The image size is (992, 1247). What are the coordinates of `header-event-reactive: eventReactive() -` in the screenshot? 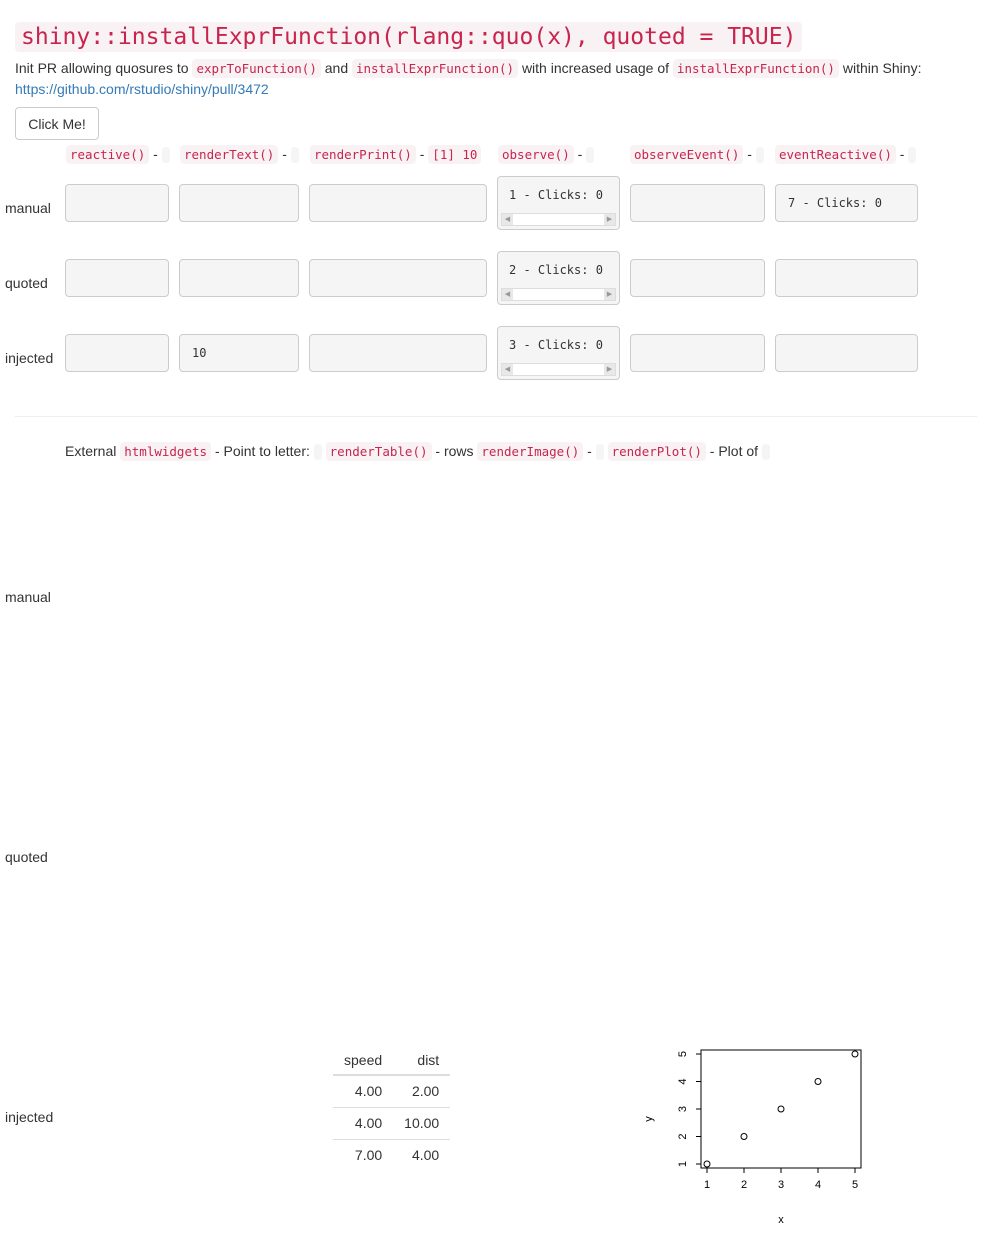 It's located at (846, 154).